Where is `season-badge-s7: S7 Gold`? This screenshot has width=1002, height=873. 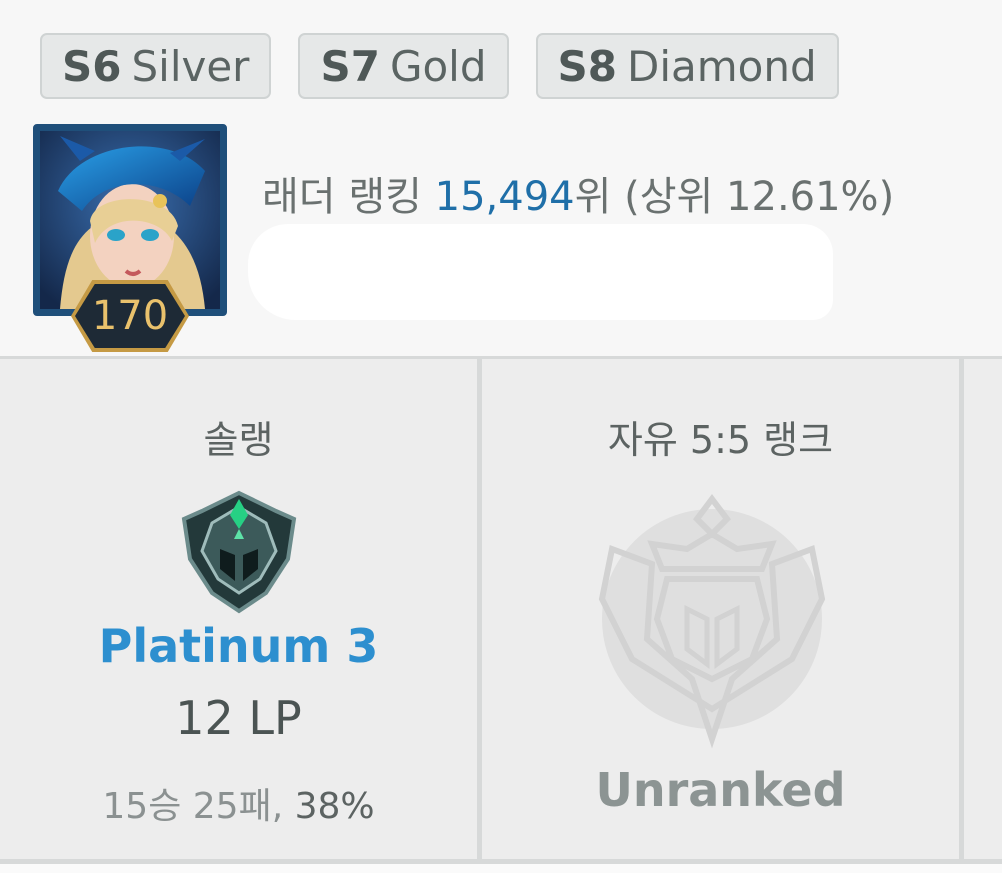
season-badge-s7: S7 Gold is located at coordinates (403, 66).